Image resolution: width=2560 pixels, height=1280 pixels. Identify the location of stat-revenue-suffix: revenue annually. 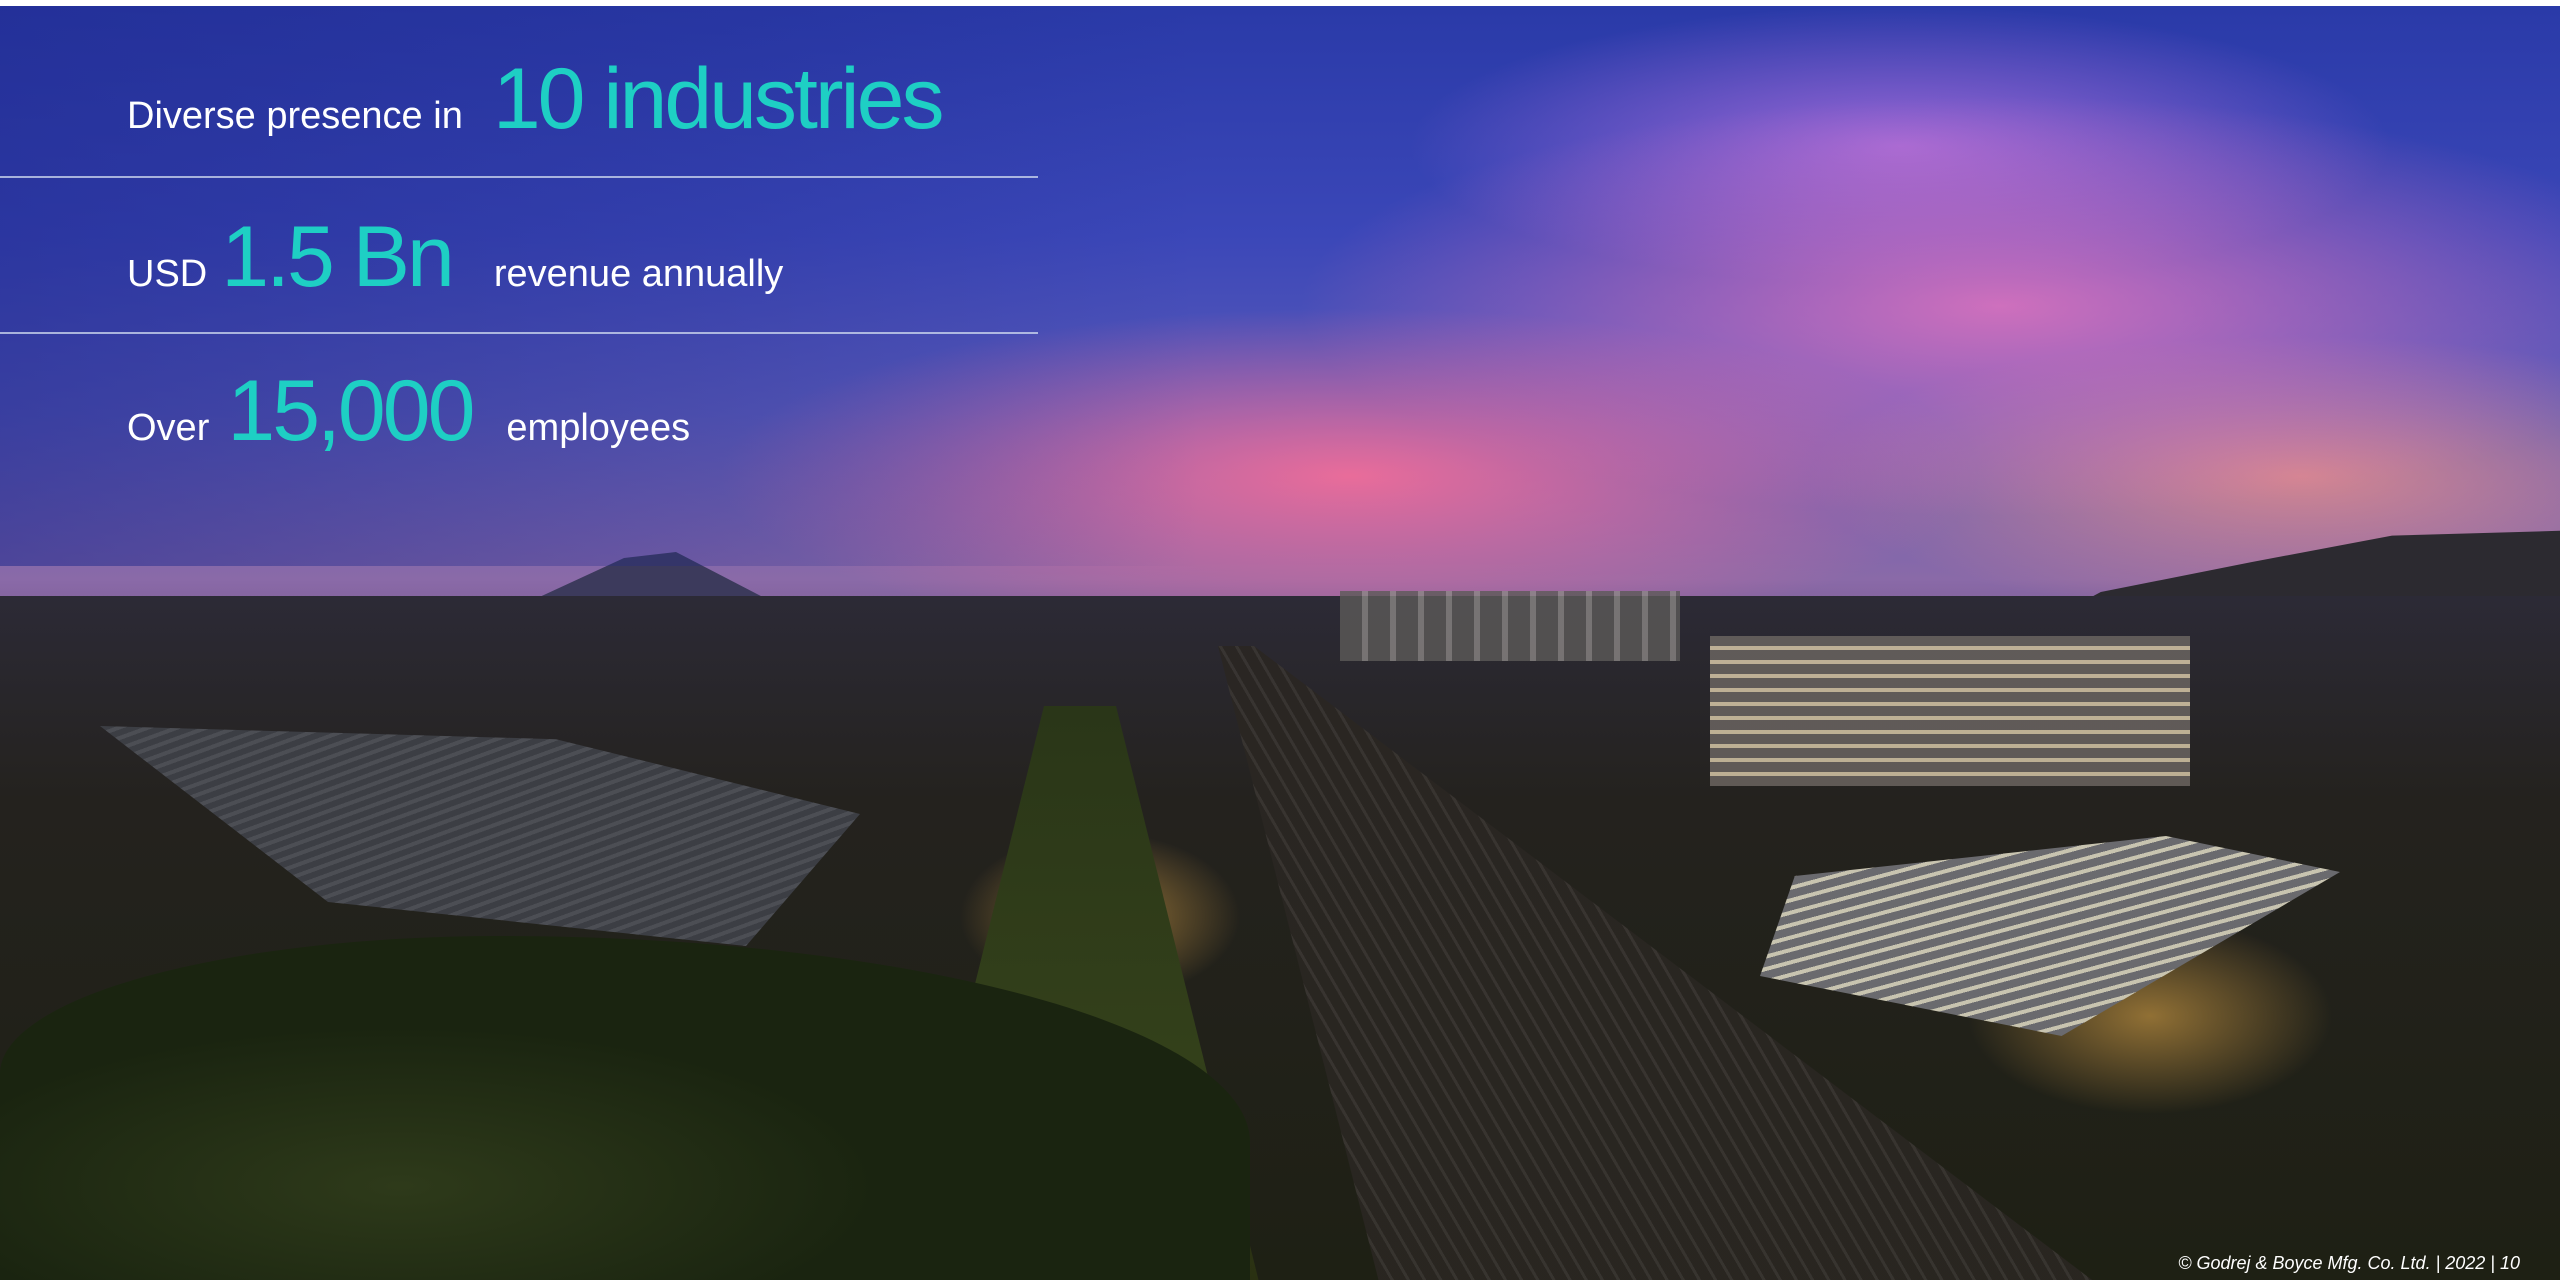
(638, 274).